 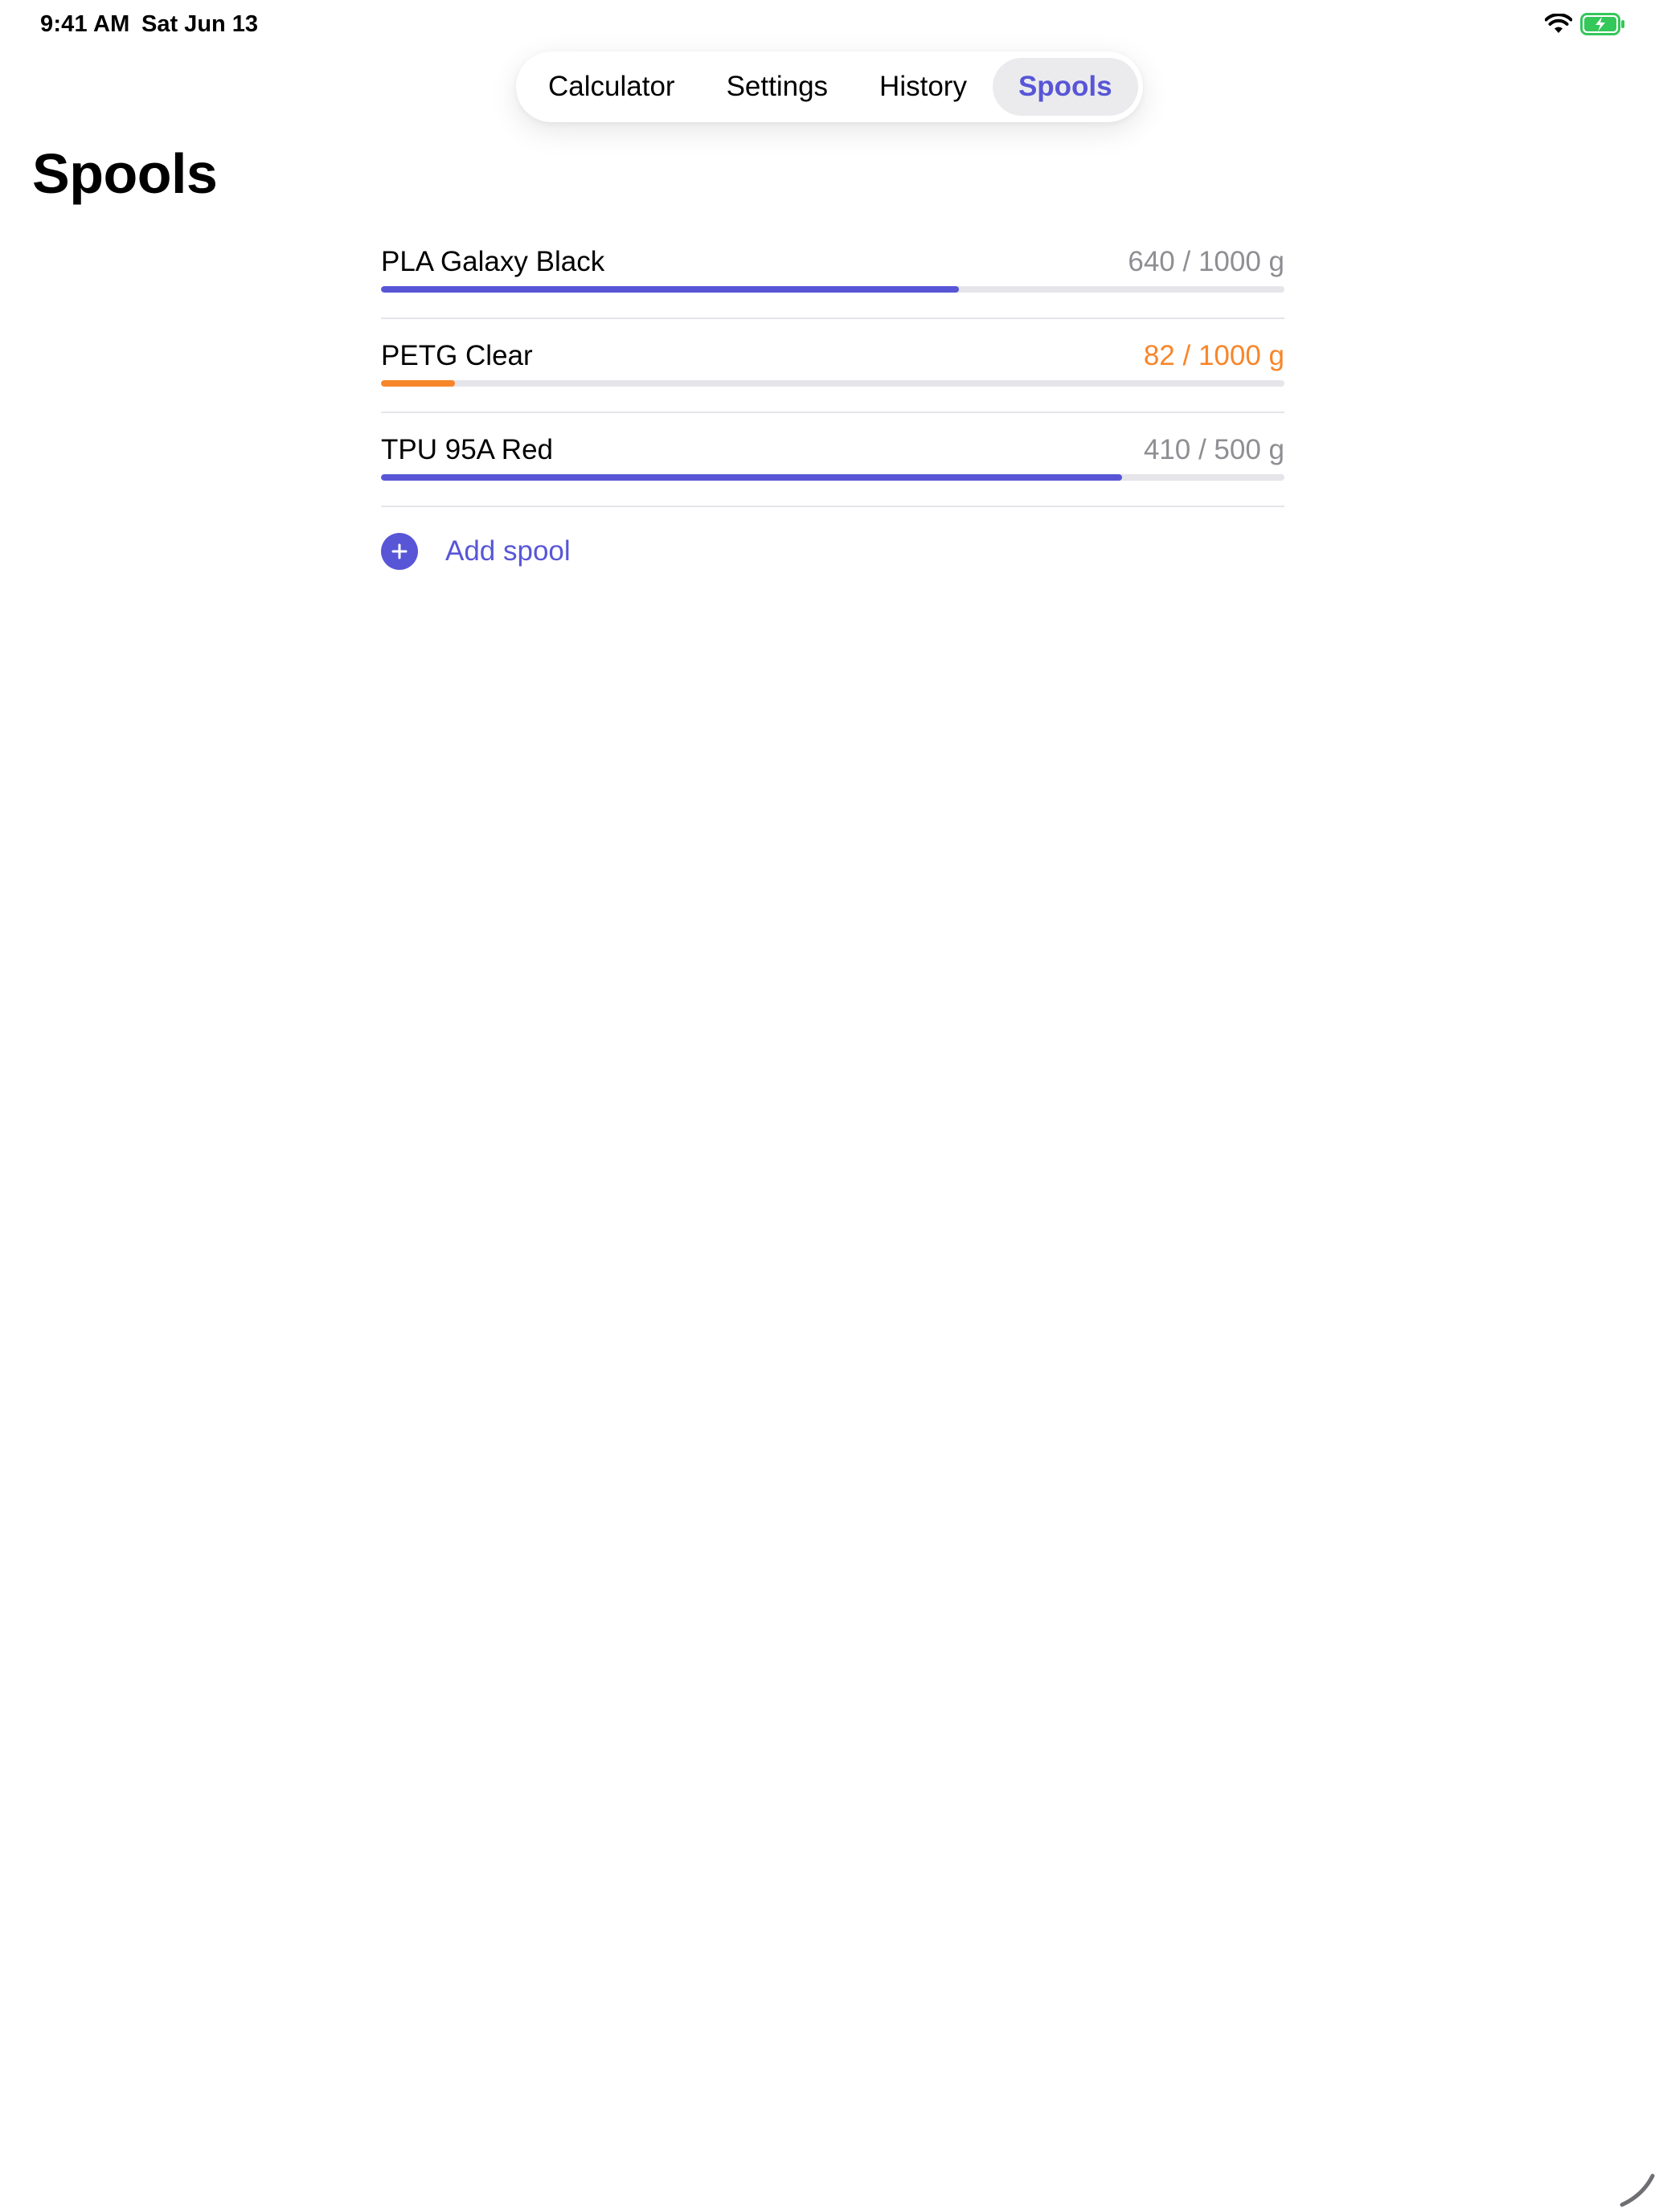 I want to click on spool-name: PETG Clear, so click(x=457, y=355).